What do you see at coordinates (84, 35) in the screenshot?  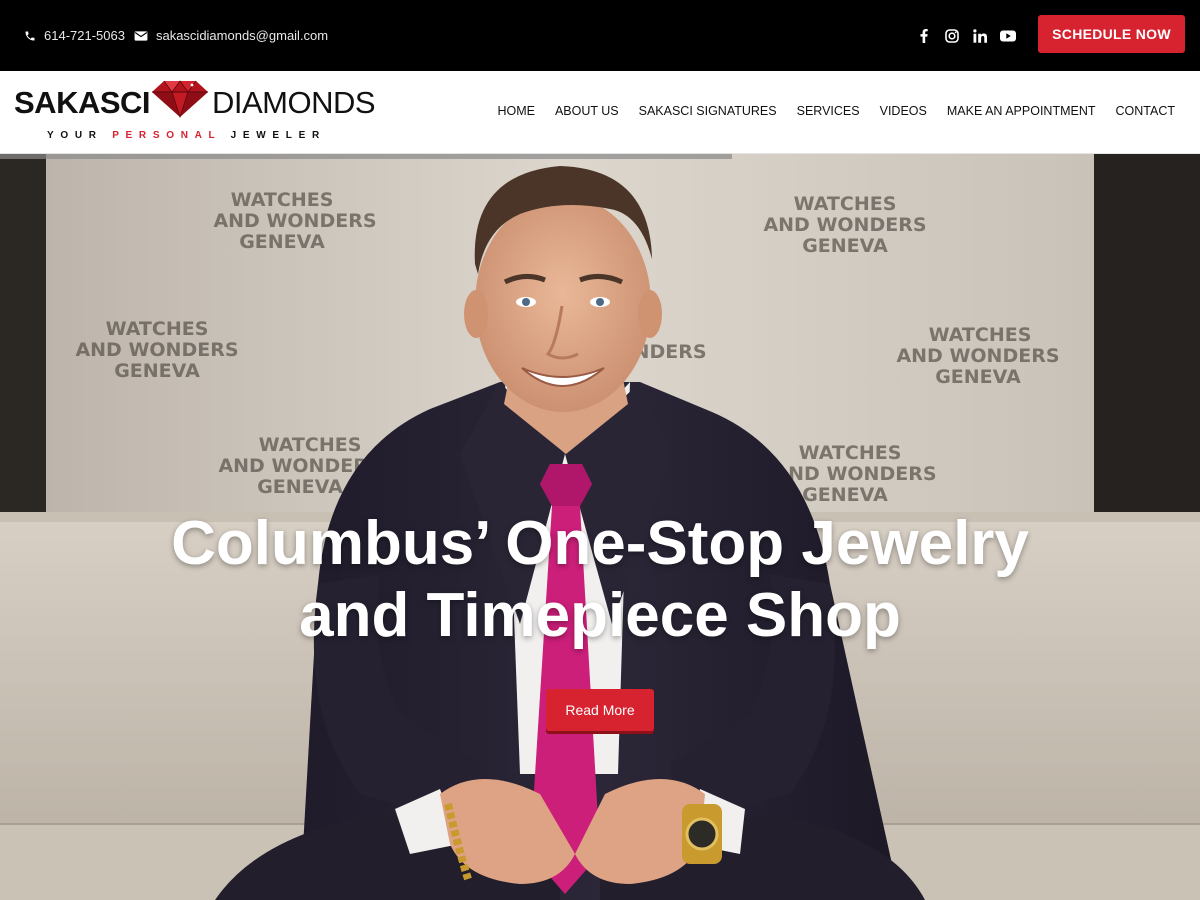 I see `phone-number: 614-721-5063` at bounding box center [84, 35].